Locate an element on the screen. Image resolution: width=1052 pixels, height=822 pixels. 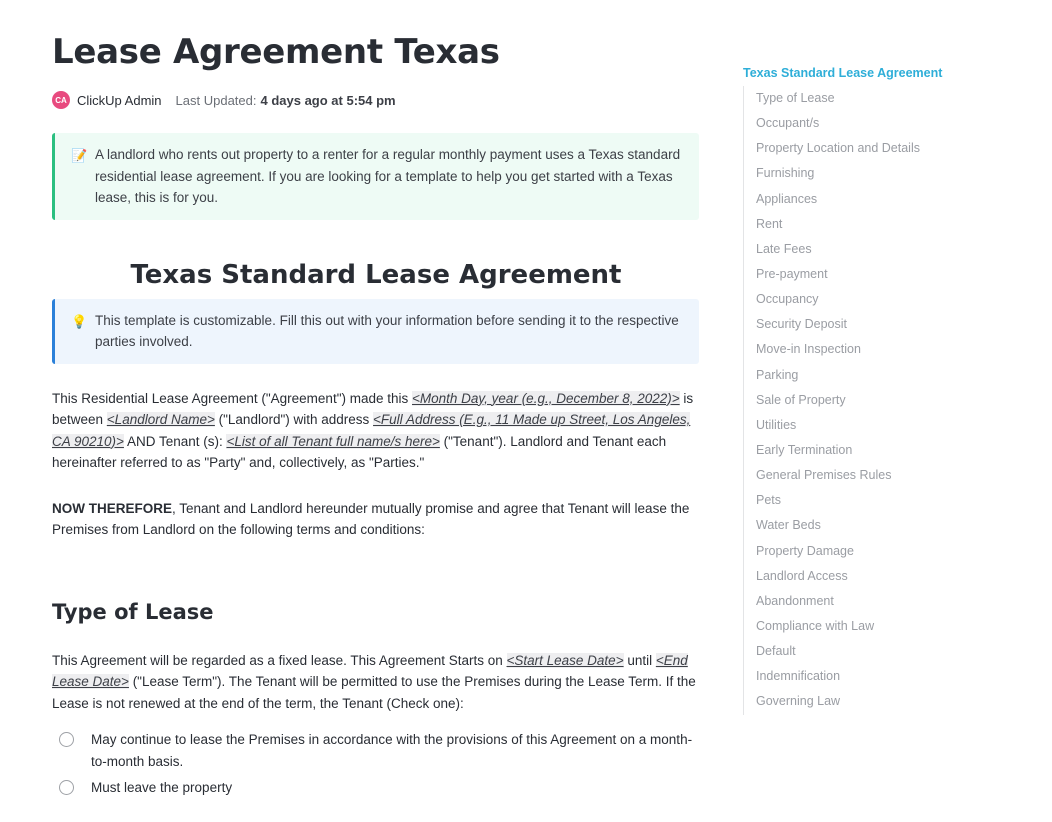
type-of-lease-heading: Type of Lease is located at coordinates (133, 611).